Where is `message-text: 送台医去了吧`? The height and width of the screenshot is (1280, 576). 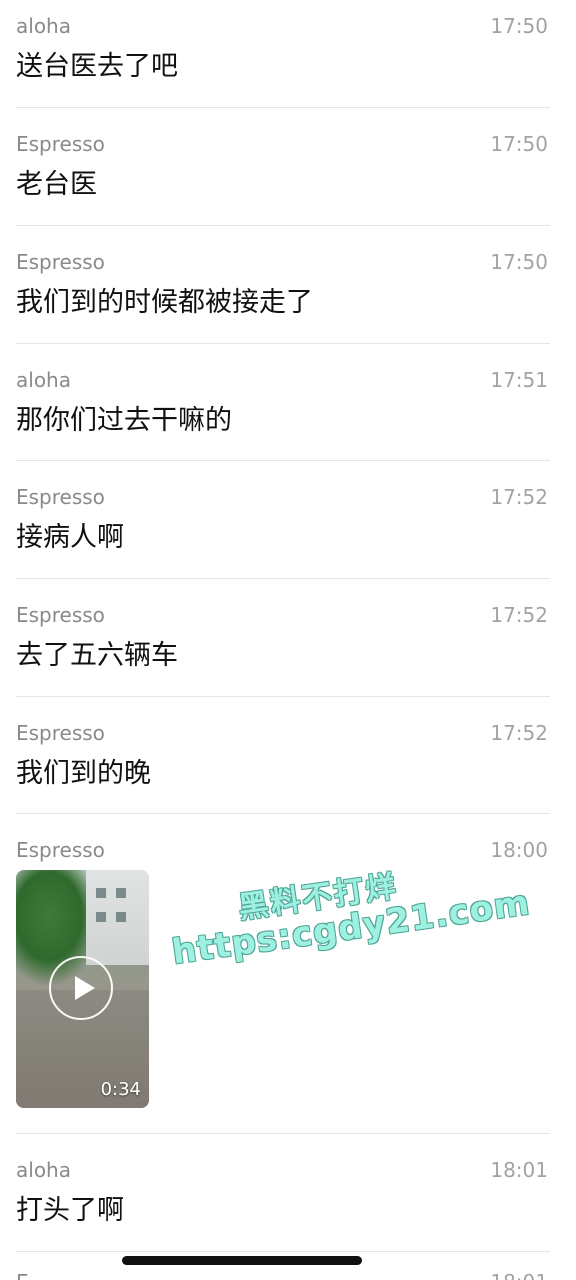
message-text: 送台医去了吧 is located at coordinates (97, 66).